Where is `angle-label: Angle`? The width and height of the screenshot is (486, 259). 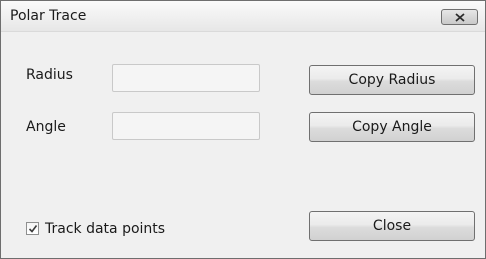
angle-label: Angle is located at coordinates (46, 127).